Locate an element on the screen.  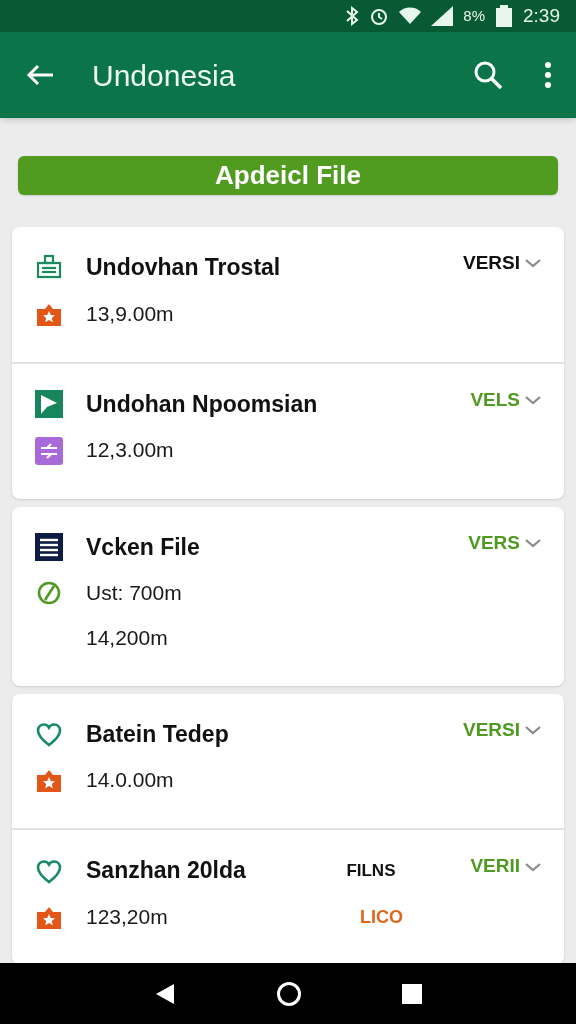
item-detail: 14.0.00m is located at coordinates (130, 780).